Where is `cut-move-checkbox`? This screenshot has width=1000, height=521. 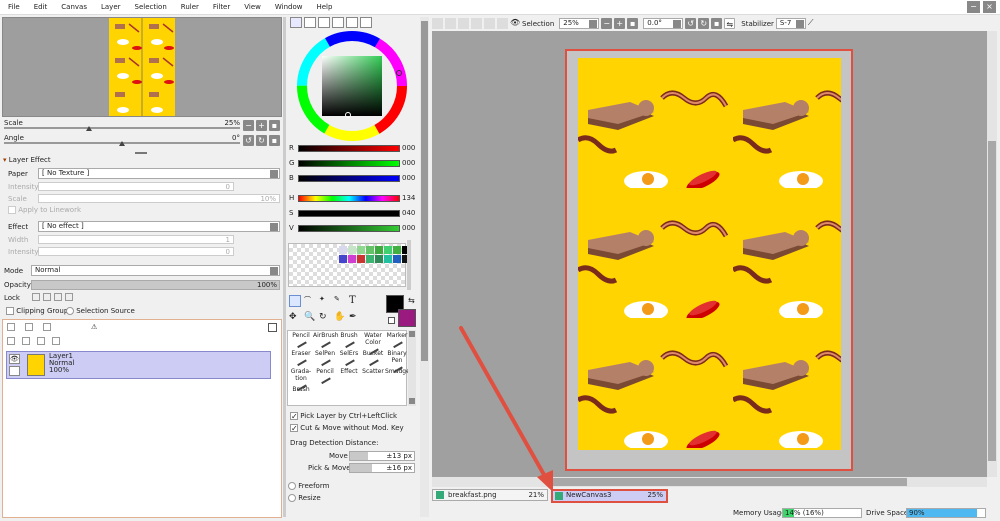
cut-move-checkbox is located at coordinates (294, 428).